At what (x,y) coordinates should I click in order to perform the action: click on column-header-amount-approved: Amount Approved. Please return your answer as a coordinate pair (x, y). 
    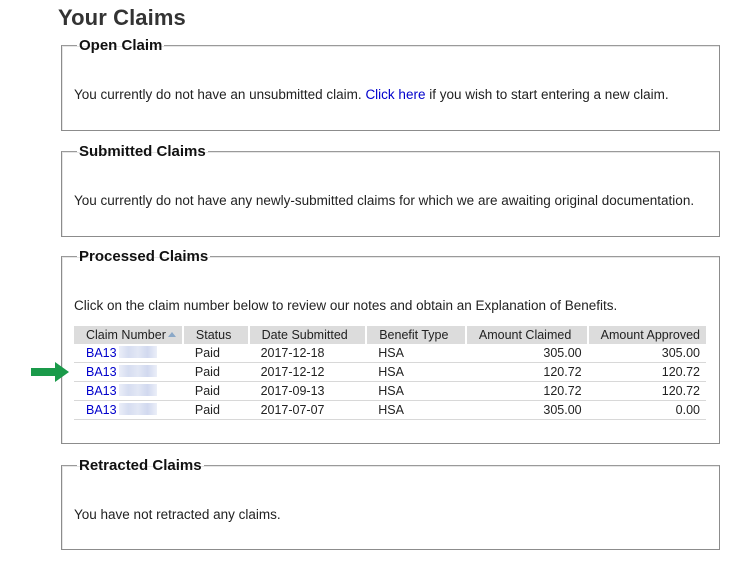
    Looking at the image, I should click on (646, 335).